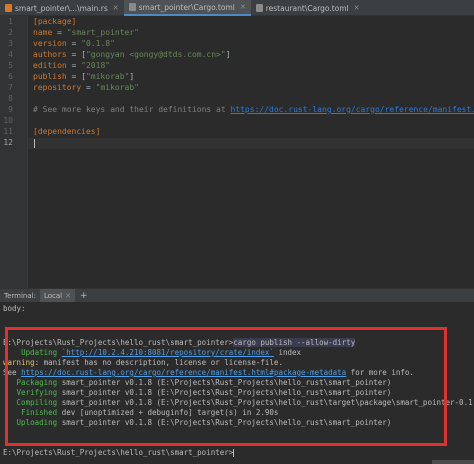  Describe the element at coordinates (234, 453) in the screenshot. I see `terminal-caret` at that location.